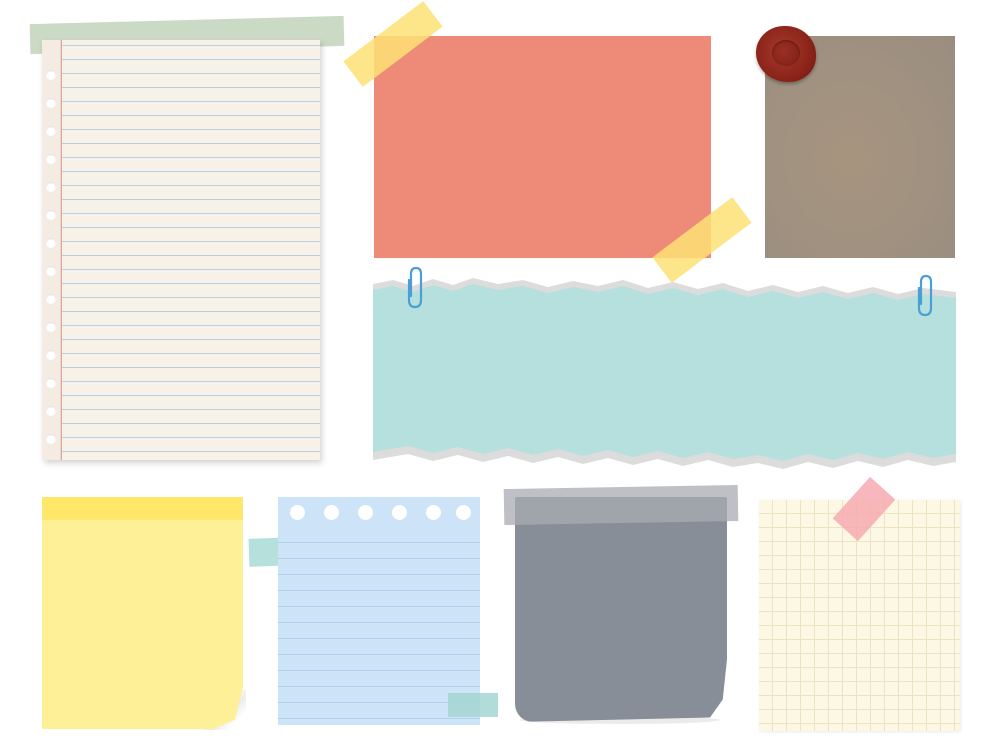 This screenshot has width=1000, height=750. Describe the element at coordinates (142, 508) in the screenshot. I see `sticky-adhesive-band` at that location.